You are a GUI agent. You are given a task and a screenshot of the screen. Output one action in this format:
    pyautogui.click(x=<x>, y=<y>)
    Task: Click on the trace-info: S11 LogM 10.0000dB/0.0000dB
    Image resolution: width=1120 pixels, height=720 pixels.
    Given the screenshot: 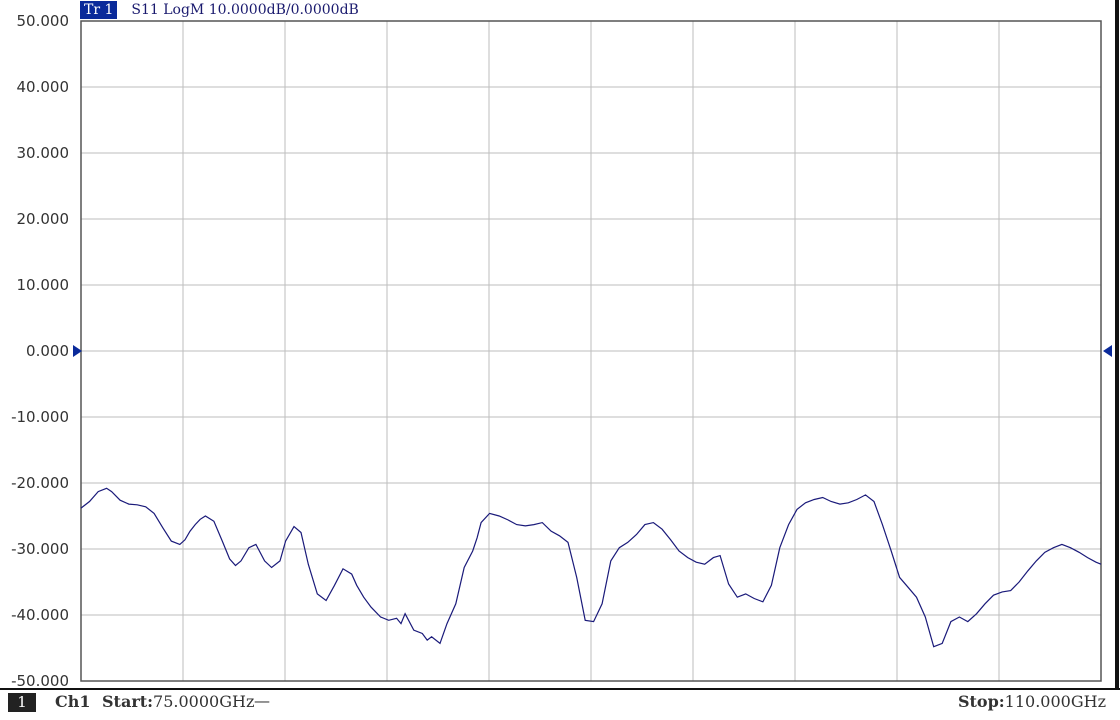 What is the action you would take?
    pyautogui.click(x=245, y=10)
    